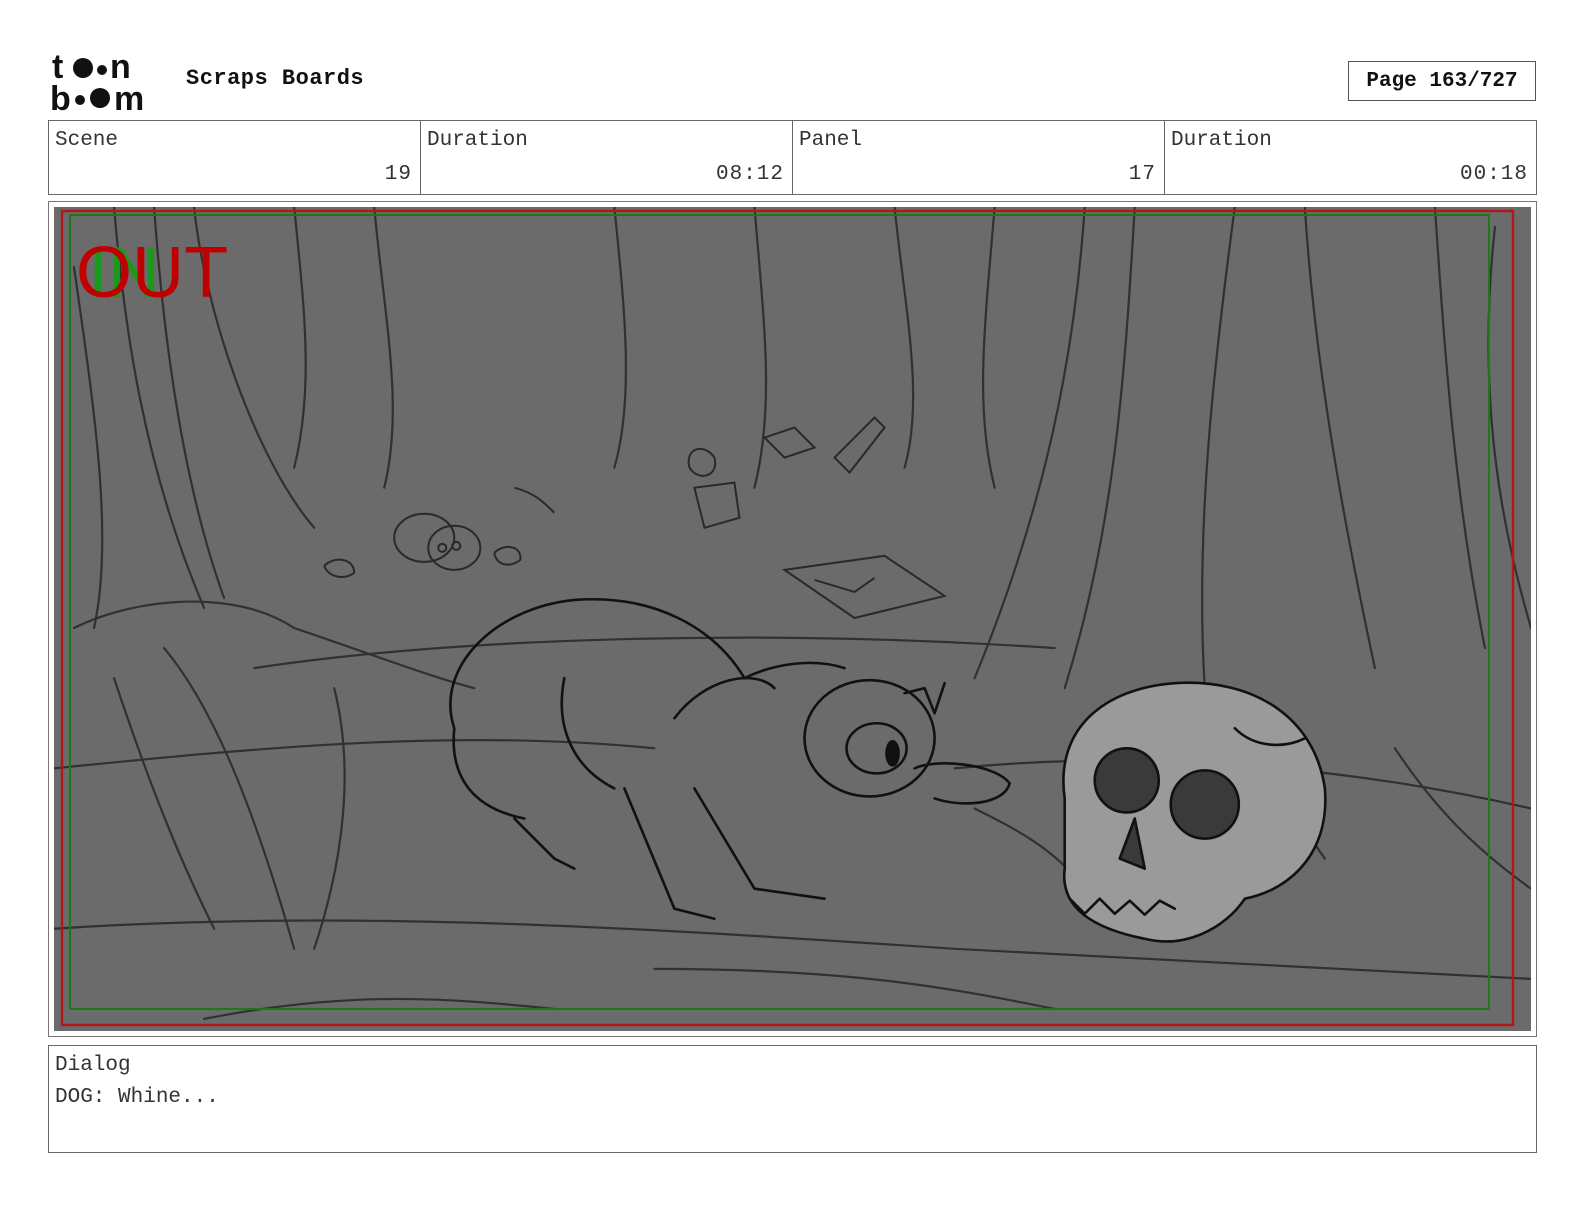 The width and height of the screenshot is (1584, 1224). What do you see at coordinates (1221, 140) in the screenshot?
I see `panel-duration-label: Duration` at bounding box center [1221, 140].